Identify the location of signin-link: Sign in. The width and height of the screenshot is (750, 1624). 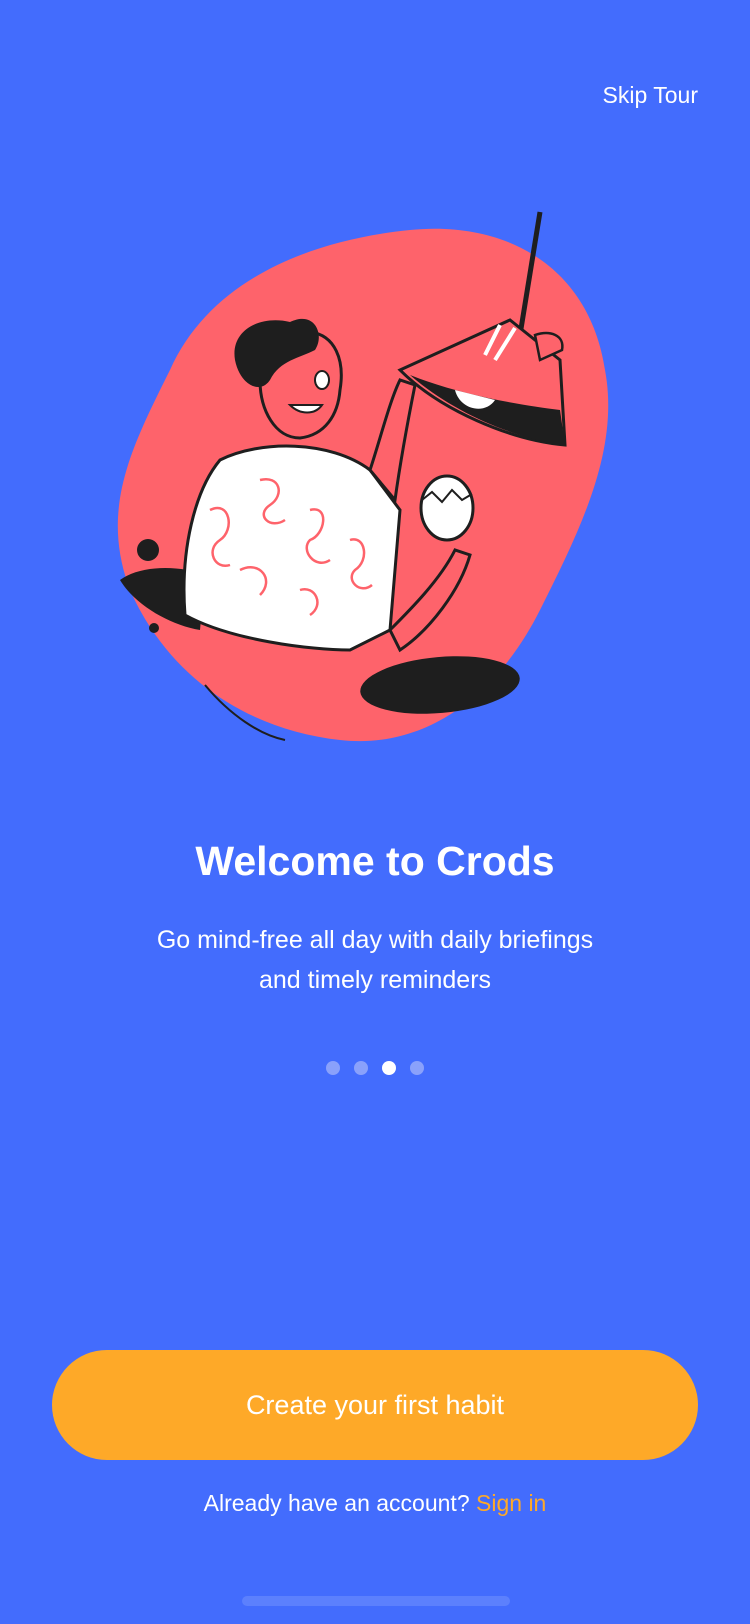
(511, 1503).